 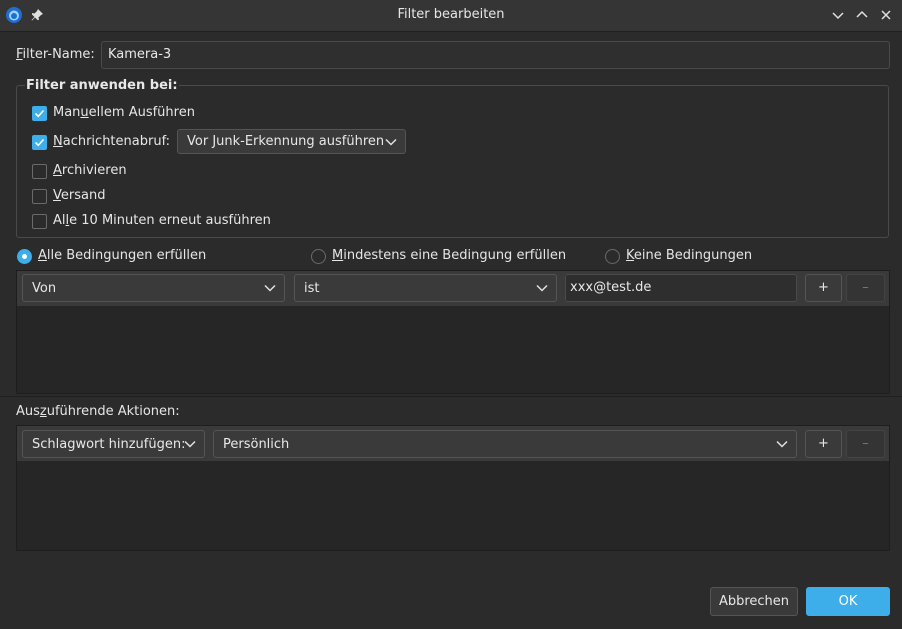 What do you see at coordinates (102, 85) in the screenshot?
I see `apply-group-title: Filter anwenden bei:` at bounding box center [102, 85].